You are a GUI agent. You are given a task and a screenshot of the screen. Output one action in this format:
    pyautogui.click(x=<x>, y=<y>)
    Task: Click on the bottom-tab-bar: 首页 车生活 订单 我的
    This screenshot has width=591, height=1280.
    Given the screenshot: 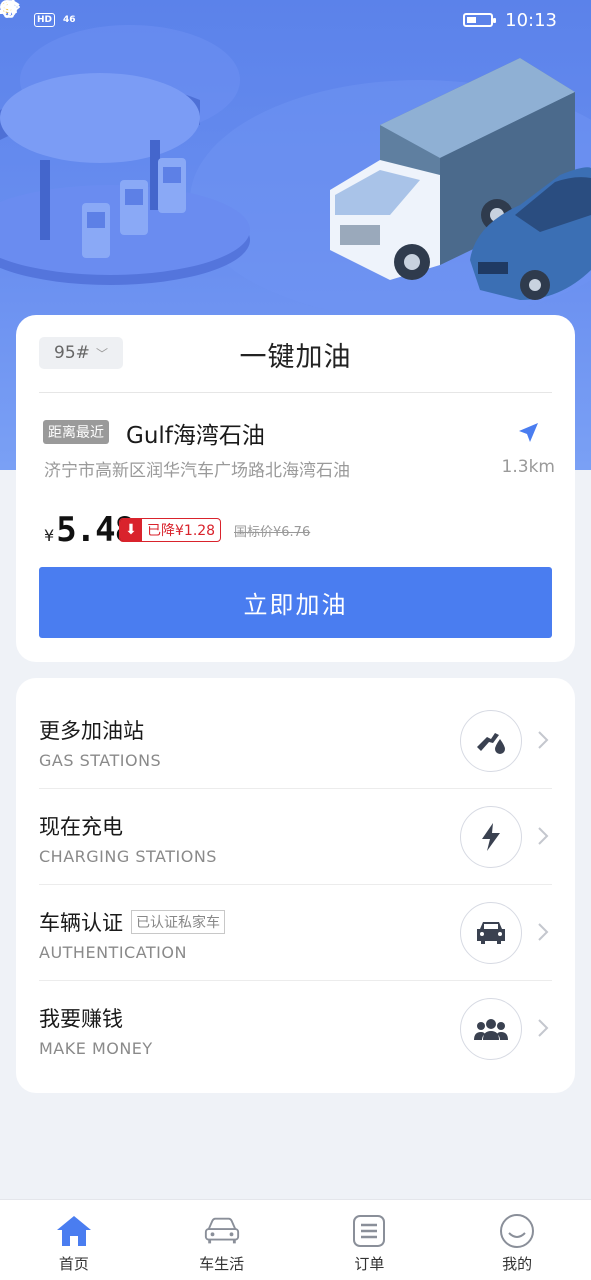 What is the action you would take?
    pyautogui.click(x=295, y=1239)
    